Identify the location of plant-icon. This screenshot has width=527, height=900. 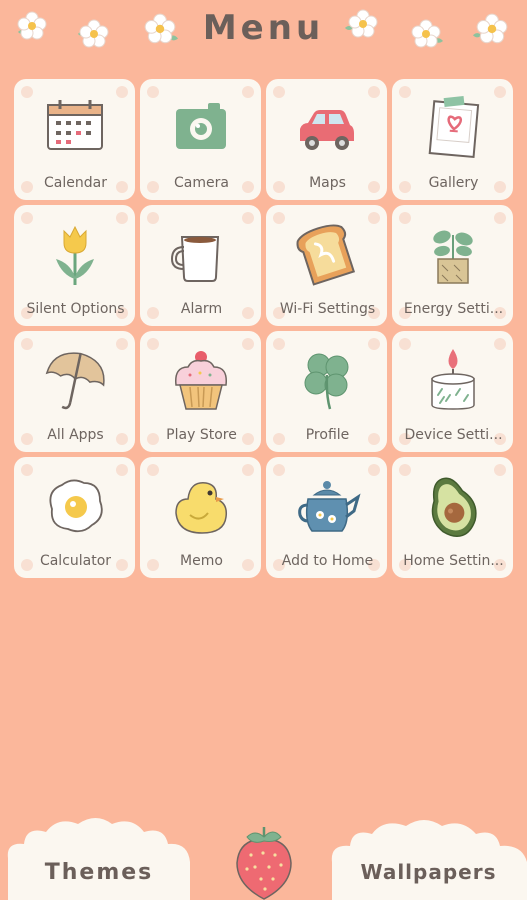
(452, 257).